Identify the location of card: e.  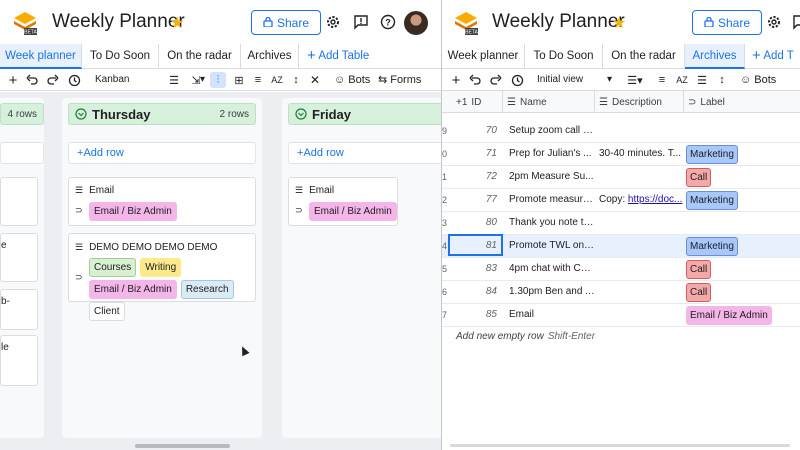
(19, 257).